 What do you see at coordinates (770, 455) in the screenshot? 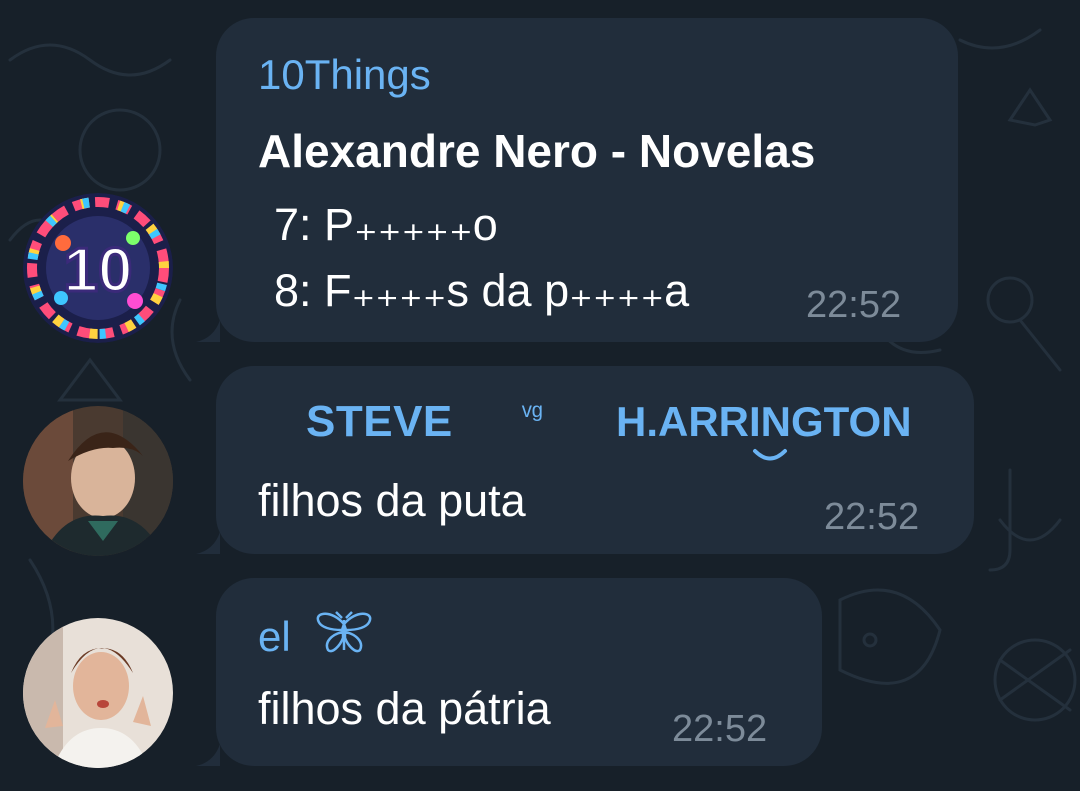
I see `smile-mark` at bounding box center [770, 455].